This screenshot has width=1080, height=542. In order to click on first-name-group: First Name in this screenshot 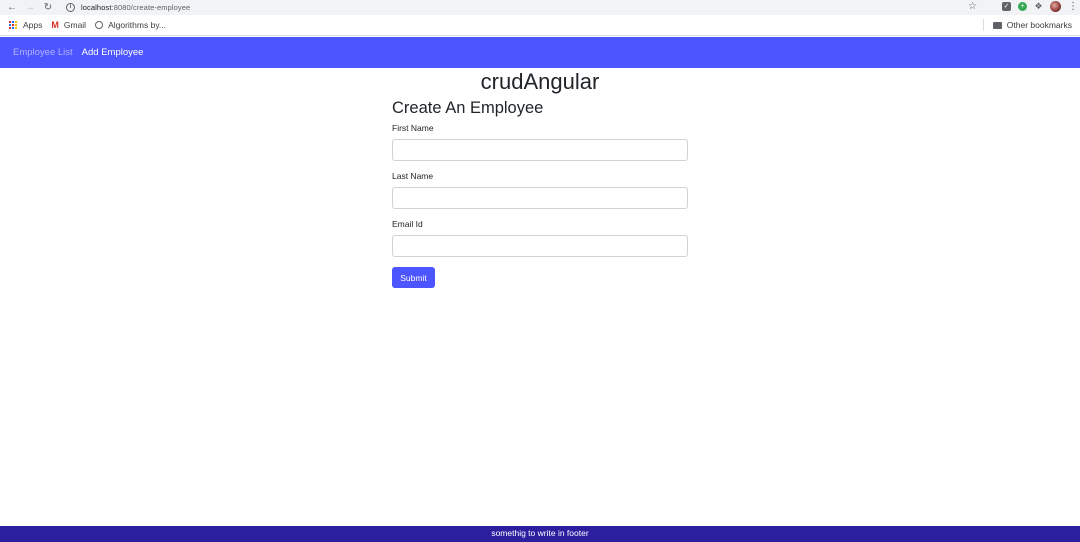, I will do `click(540, 142)`.